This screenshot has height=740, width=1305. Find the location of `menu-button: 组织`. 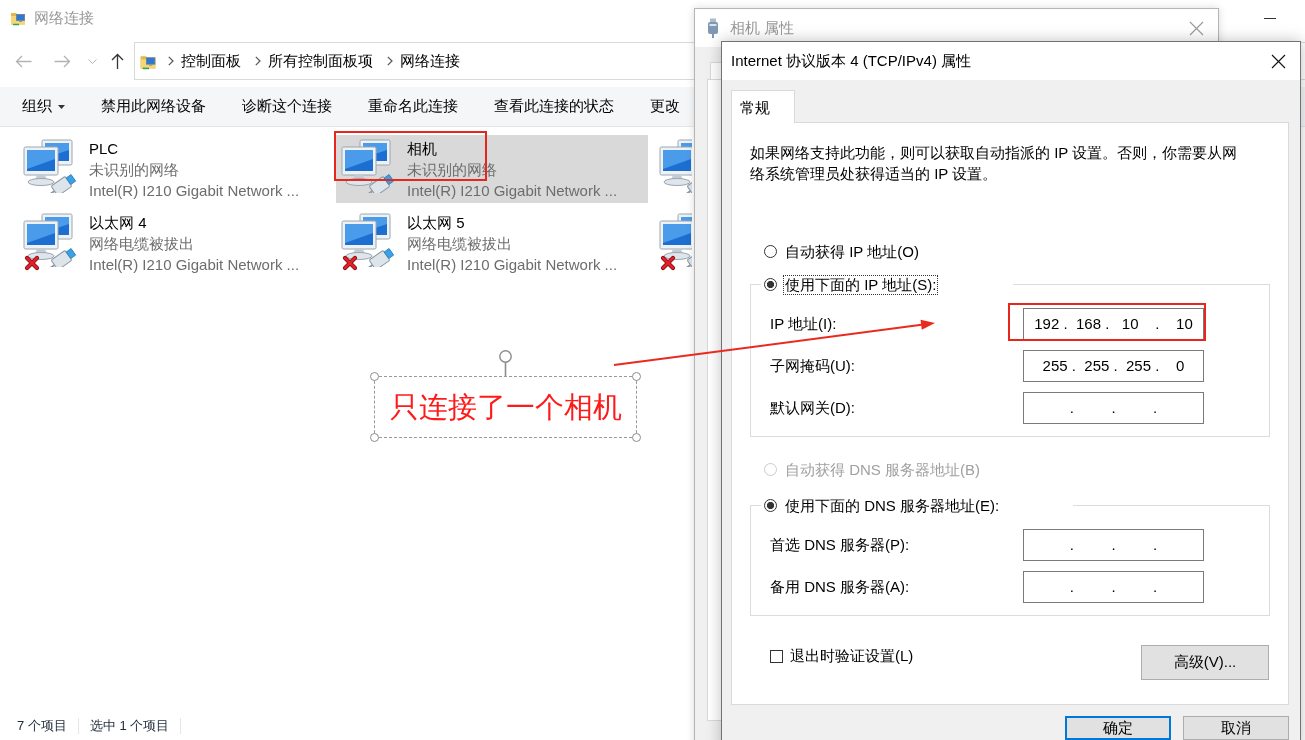

menu-button: 组织 is located at coordinates (43, 106).